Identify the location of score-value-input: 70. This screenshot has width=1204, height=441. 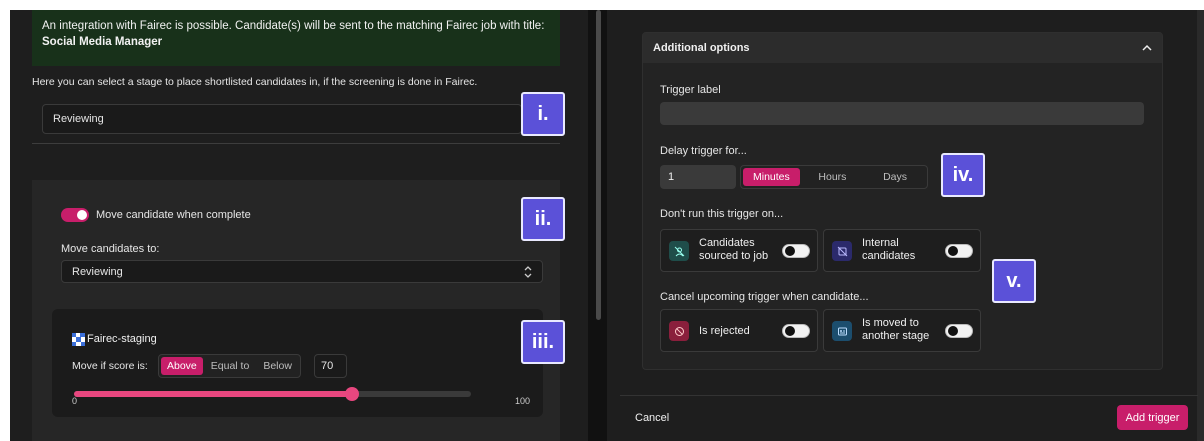
(330, 366).